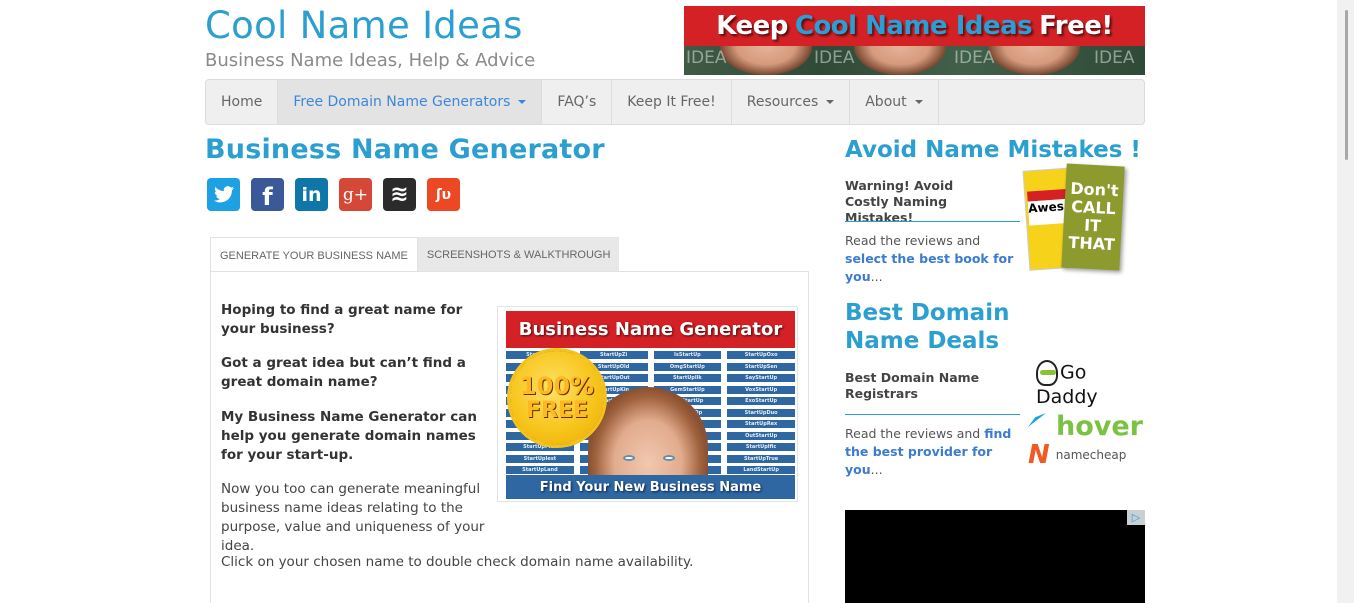  I want to click on nav-label: FAQ’s, so click(577, 102).